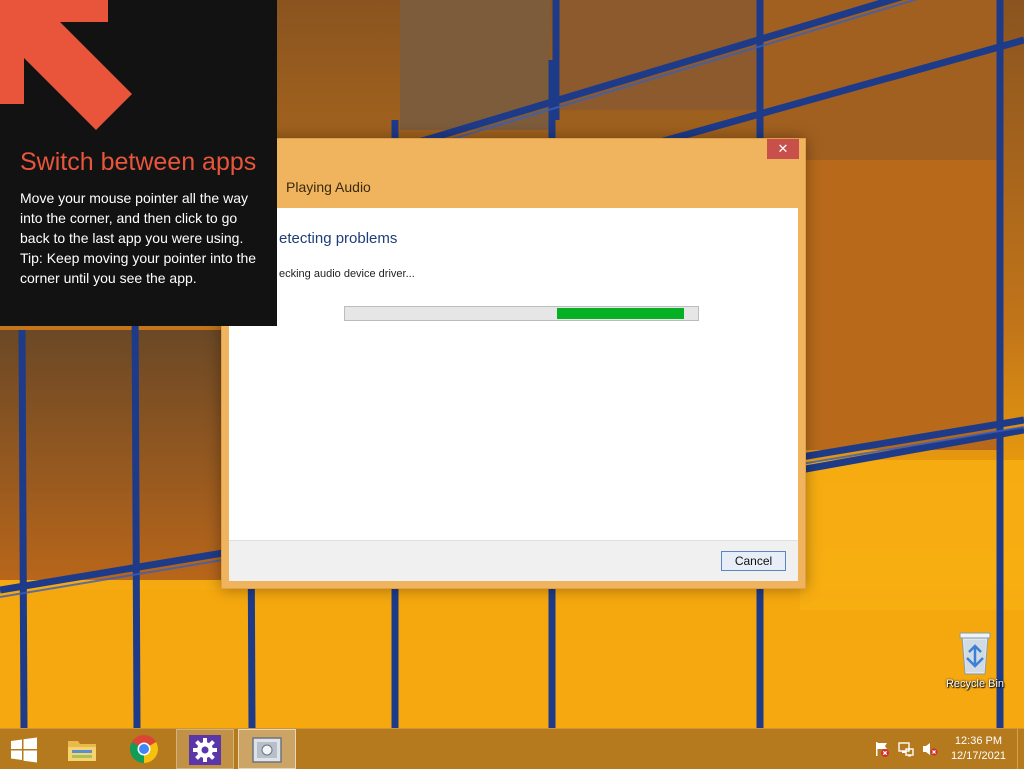 The width and height of the screenshot is (1024, 769). I want to click on troubleshooter-button, so click(267, 749).